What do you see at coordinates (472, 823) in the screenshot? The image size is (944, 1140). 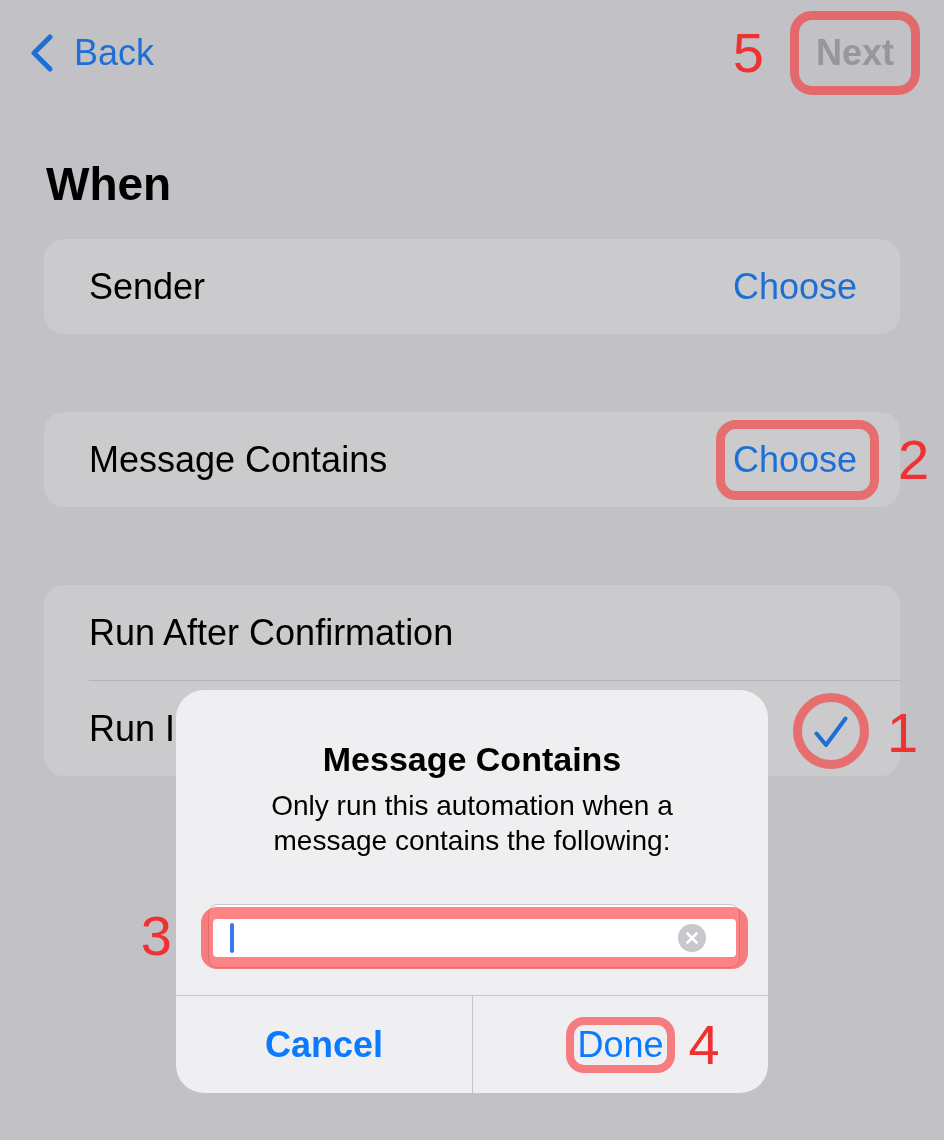 I see `alert-message: Only run this automation when a message contains the following:` at bounding box center [472, 823].